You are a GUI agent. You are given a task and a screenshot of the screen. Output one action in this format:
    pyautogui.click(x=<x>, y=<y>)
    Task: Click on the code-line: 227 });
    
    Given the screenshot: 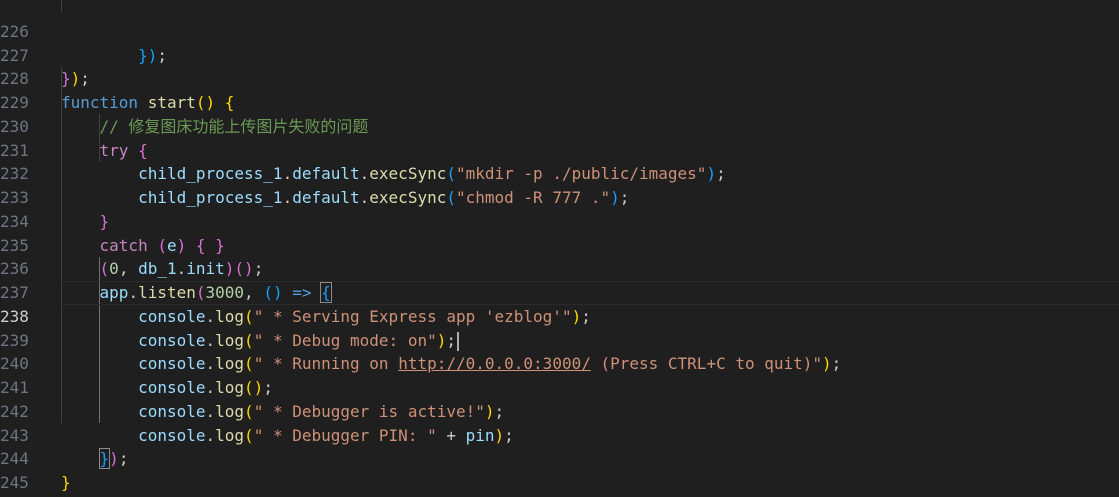 What is the action you would take?
    pyautogui.click(x=559, y=54)
    